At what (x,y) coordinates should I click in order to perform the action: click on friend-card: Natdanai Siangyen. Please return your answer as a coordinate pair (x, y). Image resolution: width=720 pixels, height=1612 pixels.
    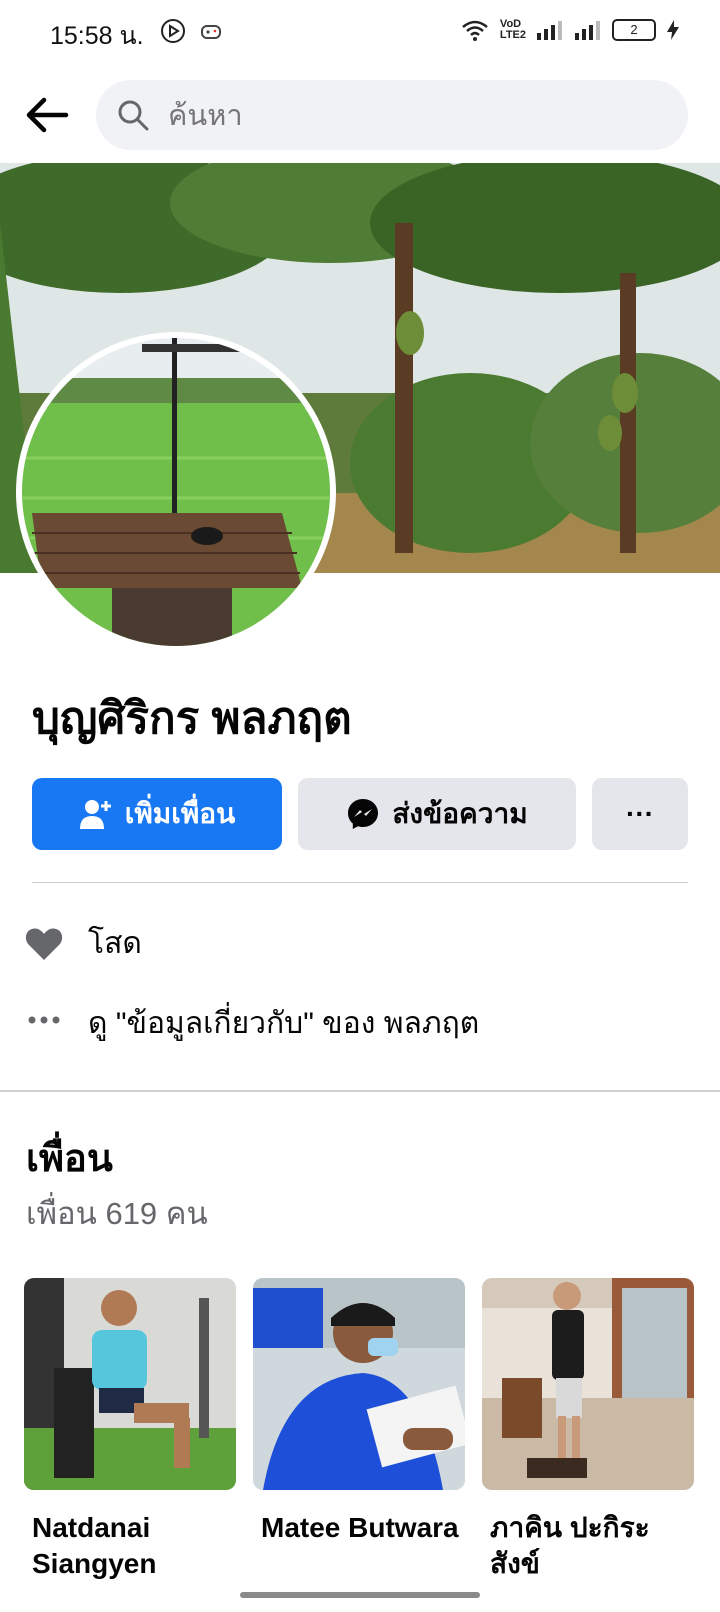
    Looking at the image, I should click on (130, 1430).